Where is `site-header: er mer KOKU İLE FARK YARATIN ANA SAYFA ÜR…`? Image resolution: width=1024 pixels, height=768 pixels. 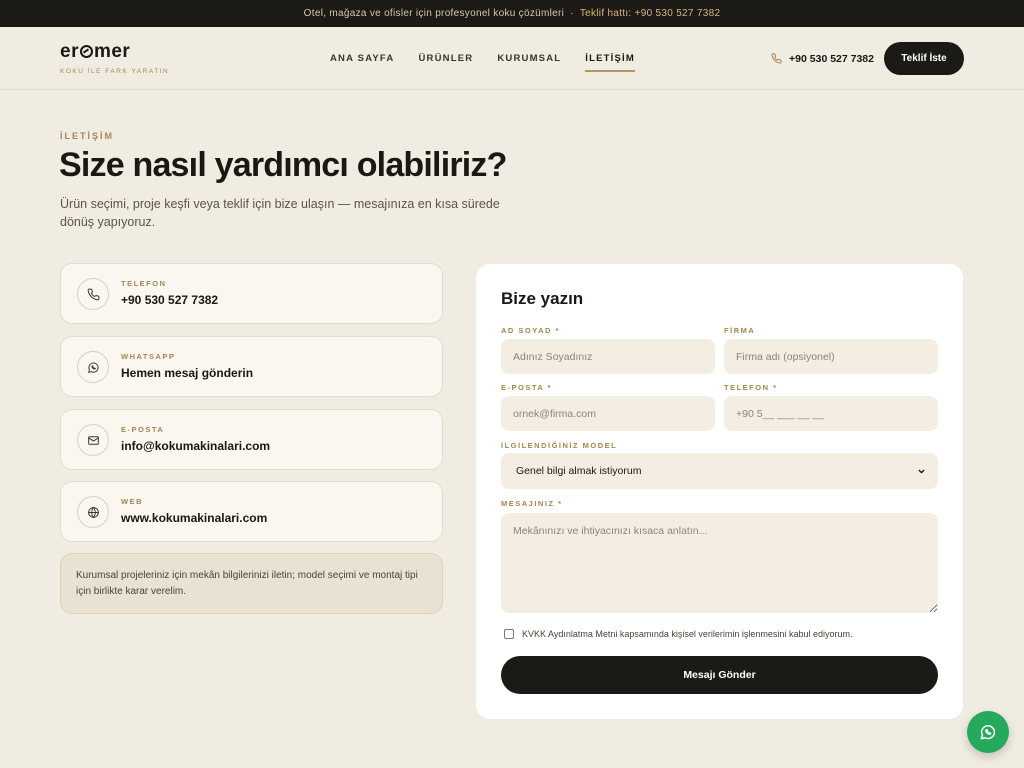
site-header: er mer KOKU İLE FARK YARATIN ANA SAYFA ÜR… is located at coordinates (512, 58).